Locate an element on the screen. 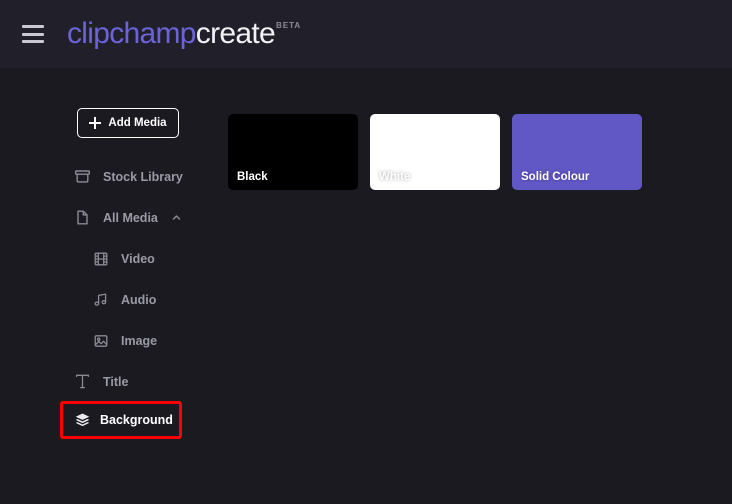 The width and height of the screenshot is (732, 504). sidebar-item-video: Video is located at coordinates (107, 258).